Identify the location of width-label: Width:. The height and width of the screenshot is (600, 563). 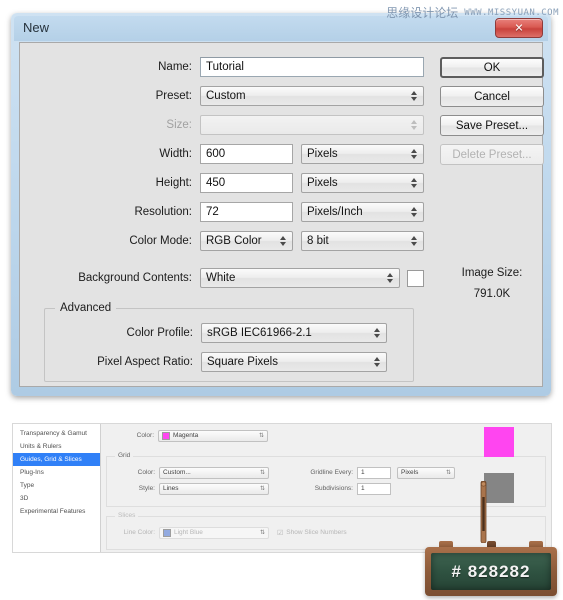
(175, 154).